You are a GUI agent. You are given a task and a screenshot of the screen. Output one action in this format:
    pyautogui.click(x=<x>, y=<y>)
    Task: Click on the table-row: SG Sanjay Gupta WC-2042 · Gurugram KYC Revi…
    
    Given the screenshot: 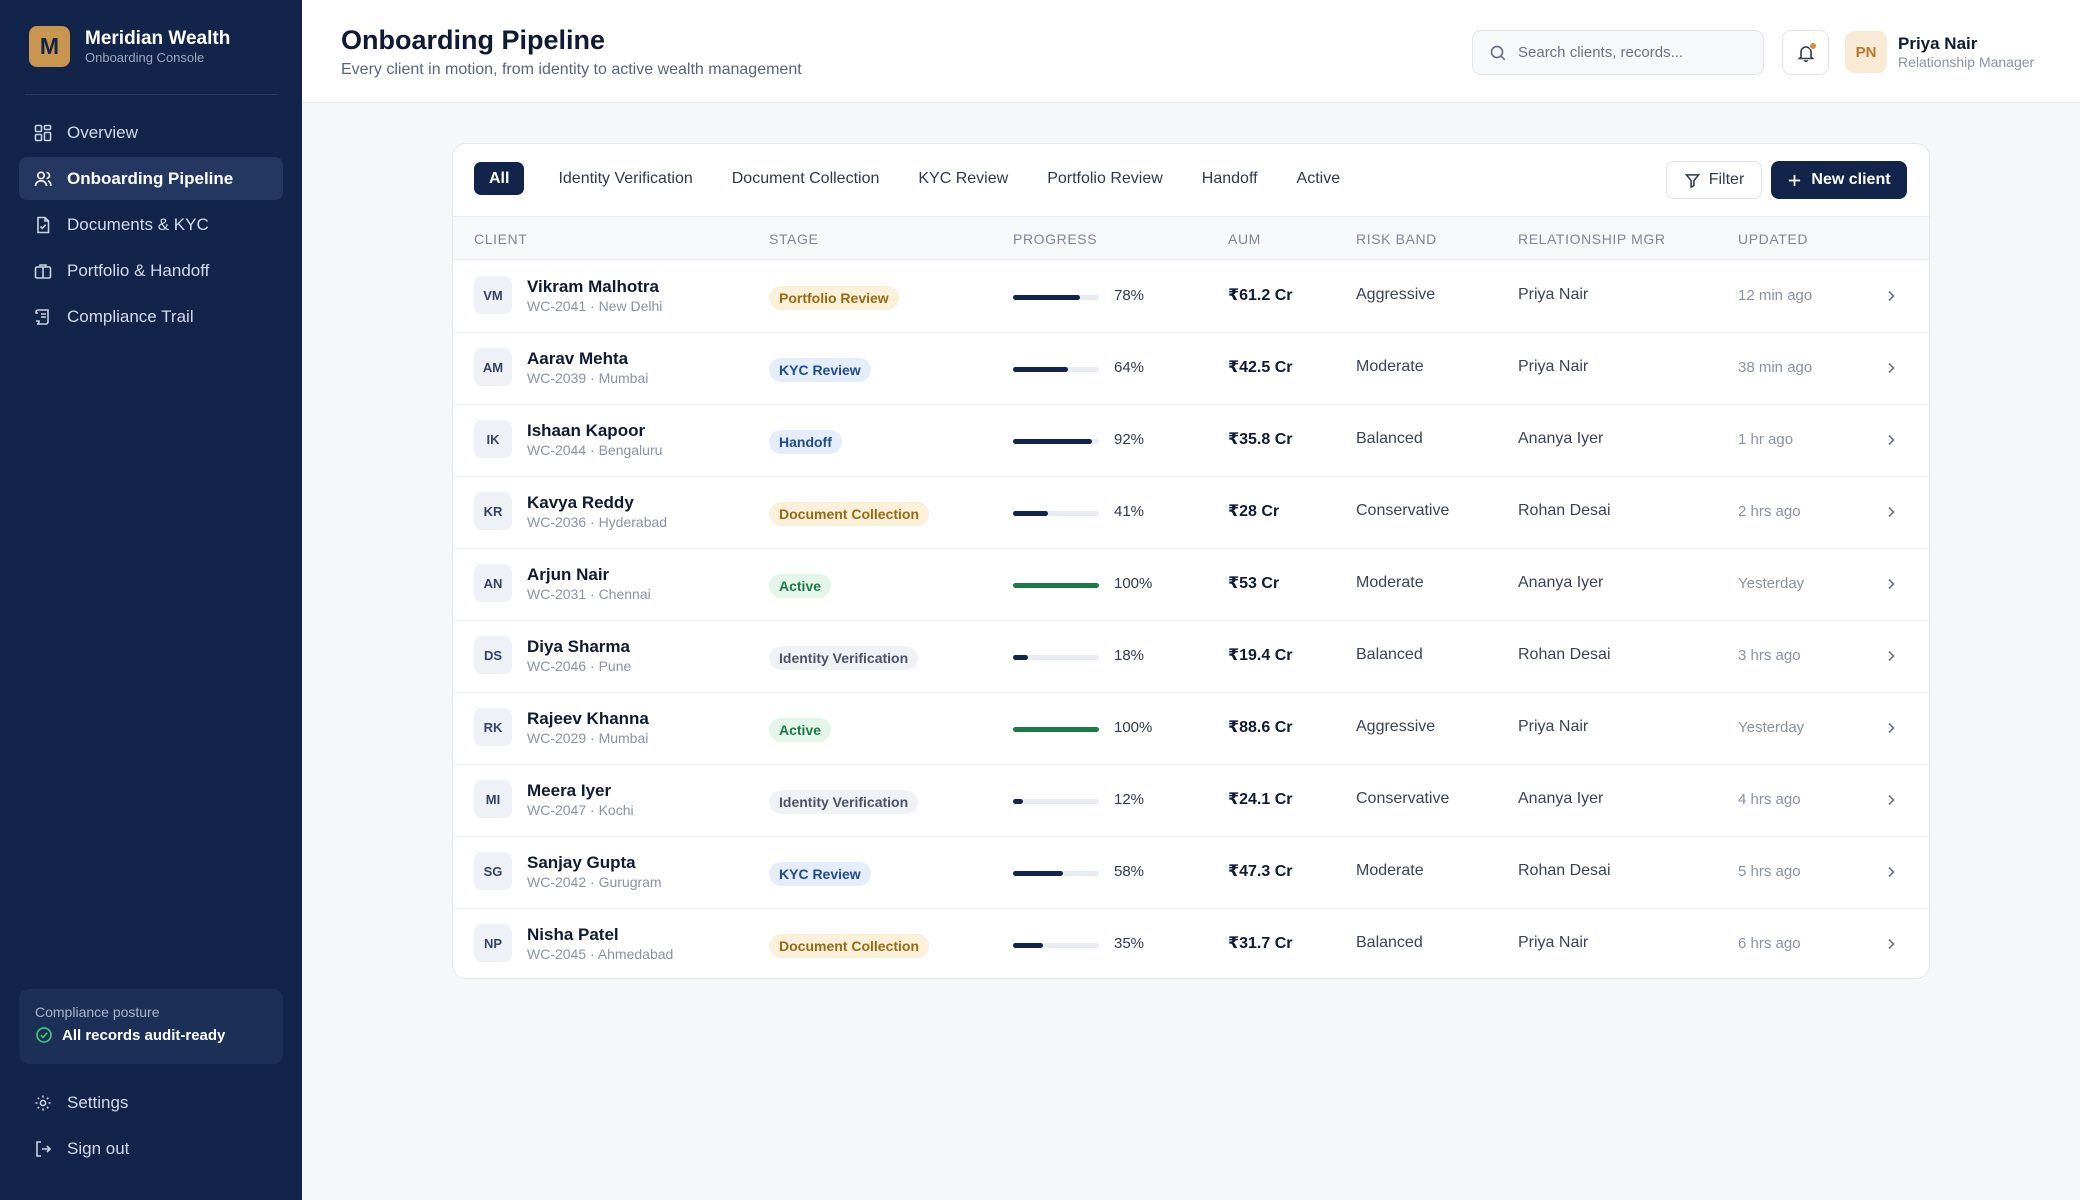 What is the action you would take?
    pyautogui.click(x=1191, y=873)
    